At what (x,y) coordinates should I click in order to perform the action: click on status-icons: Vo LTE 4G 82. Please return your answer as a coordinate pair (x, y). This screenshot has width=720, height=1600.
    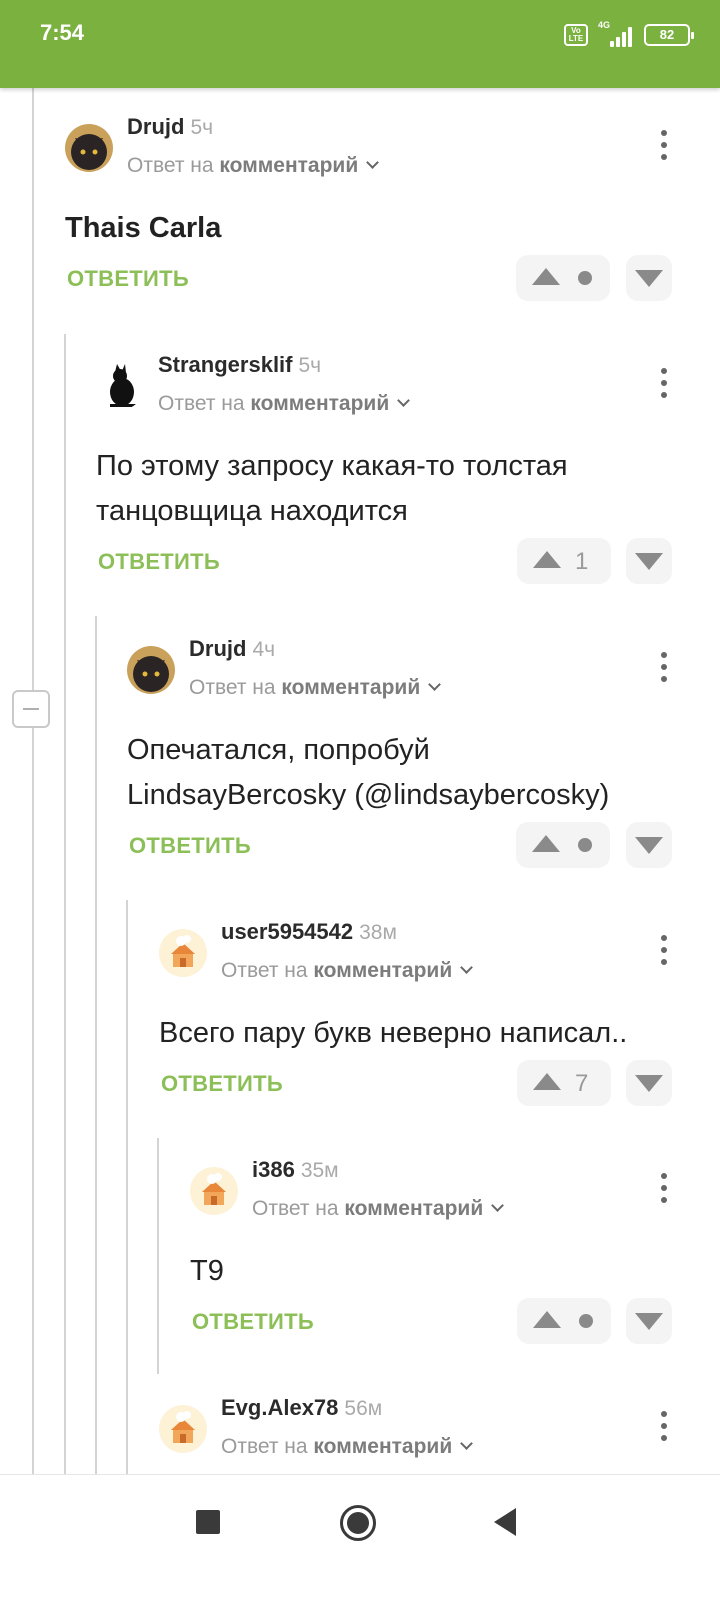
    Looking at the image, I should click on (629, 34).